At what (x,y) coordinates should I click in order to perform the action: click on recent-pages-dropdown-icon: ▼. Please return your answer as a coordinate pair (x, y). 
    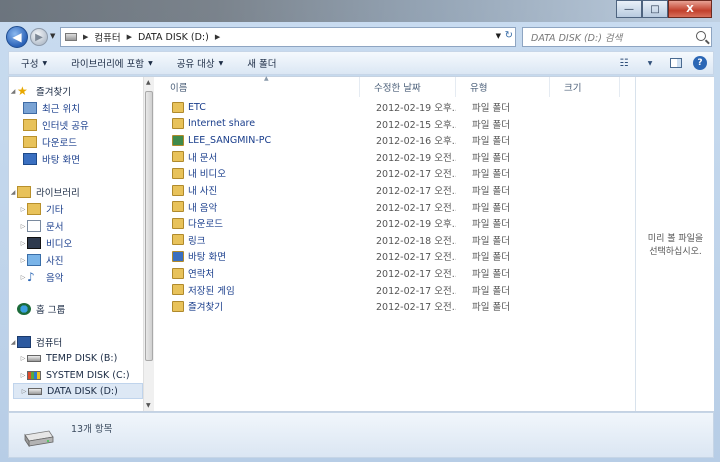
    Looking at the image, I should click on (52, 36).